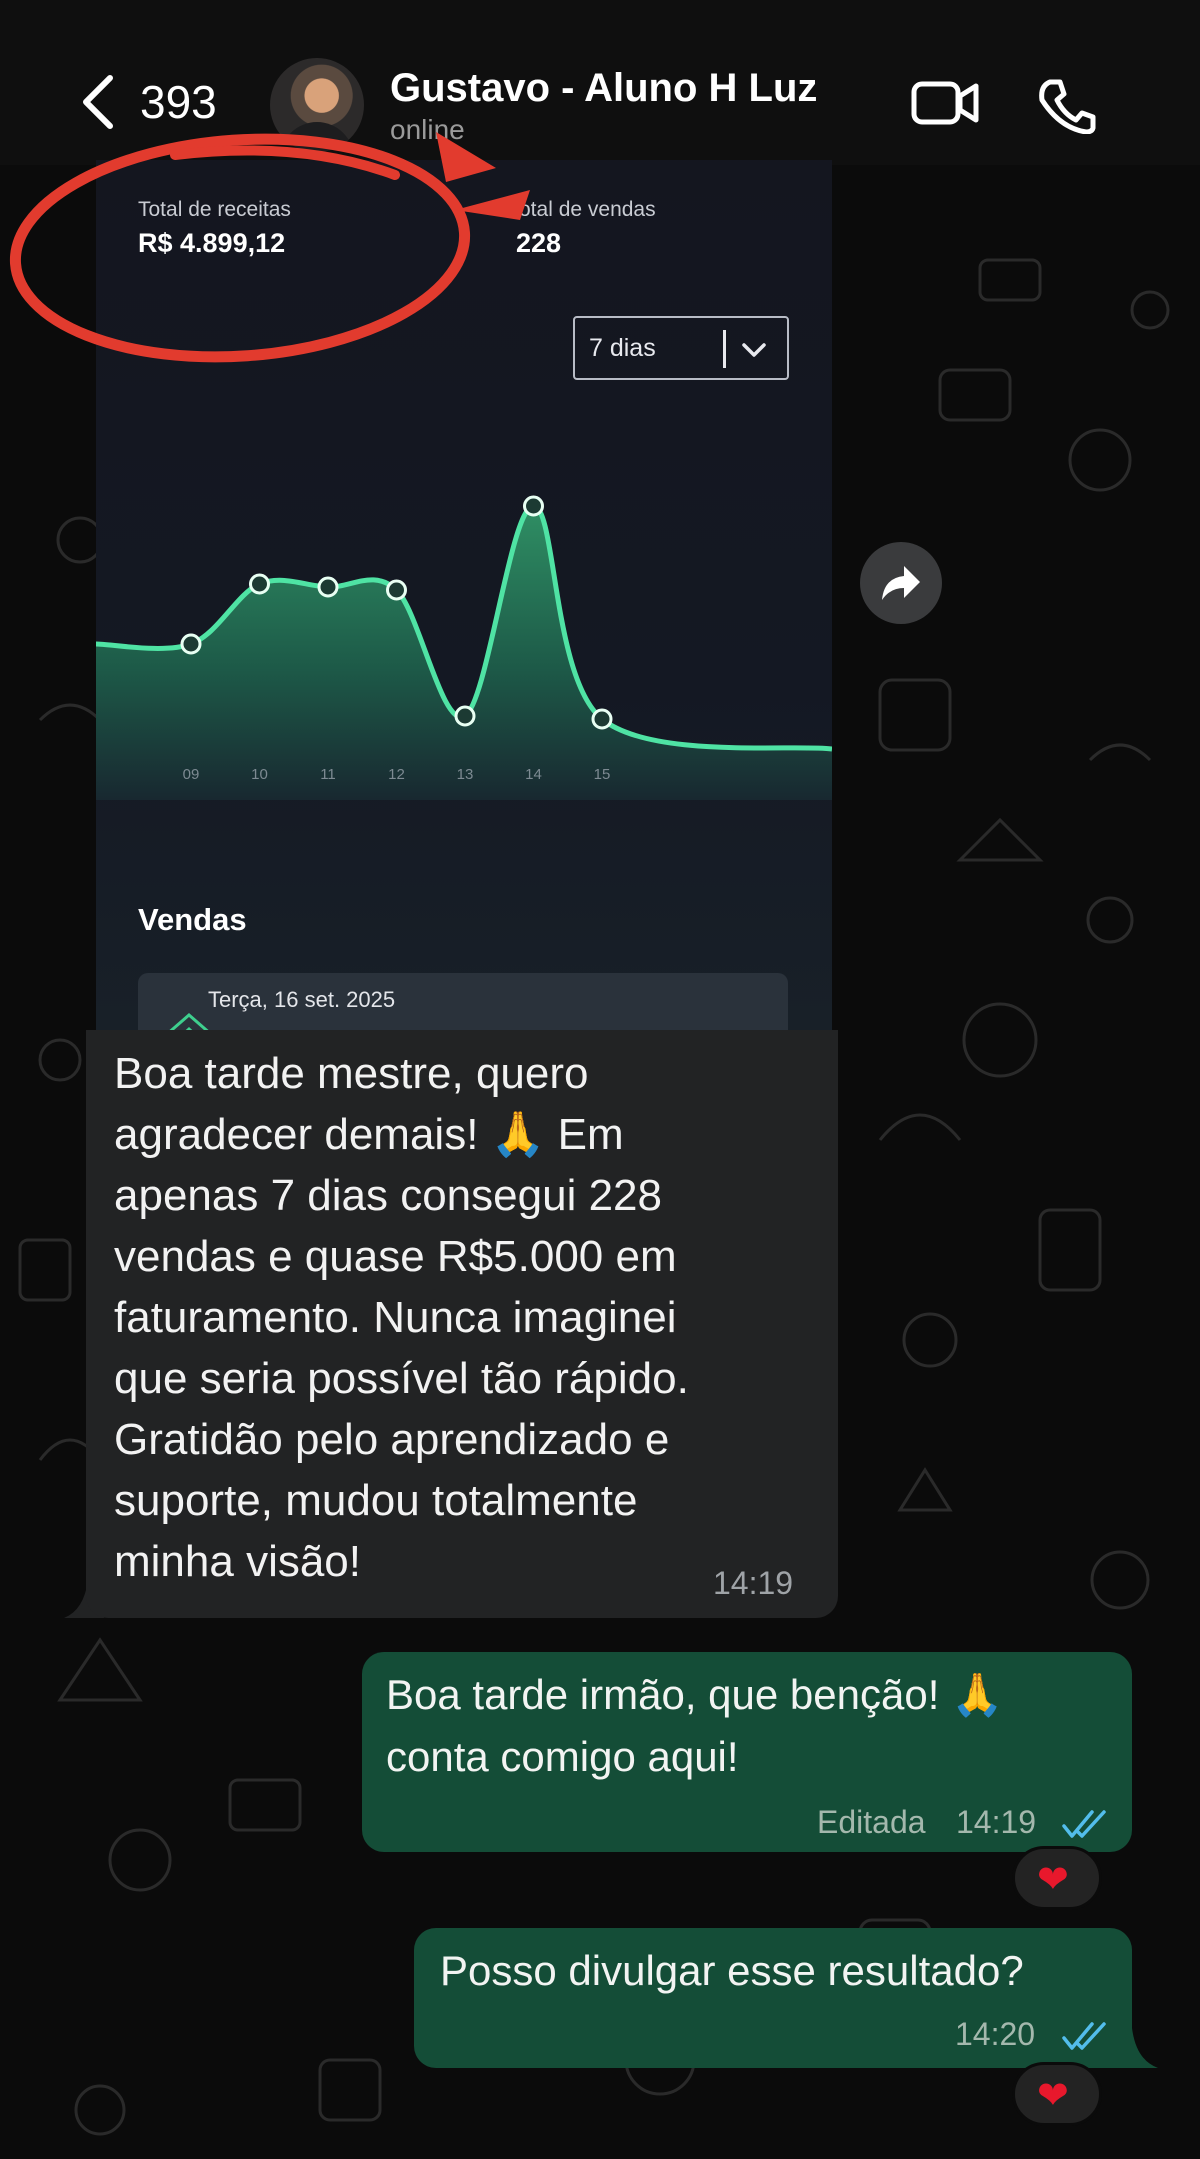  I want to click on outgoing-message-time: 14:19, so click(996, 1822).